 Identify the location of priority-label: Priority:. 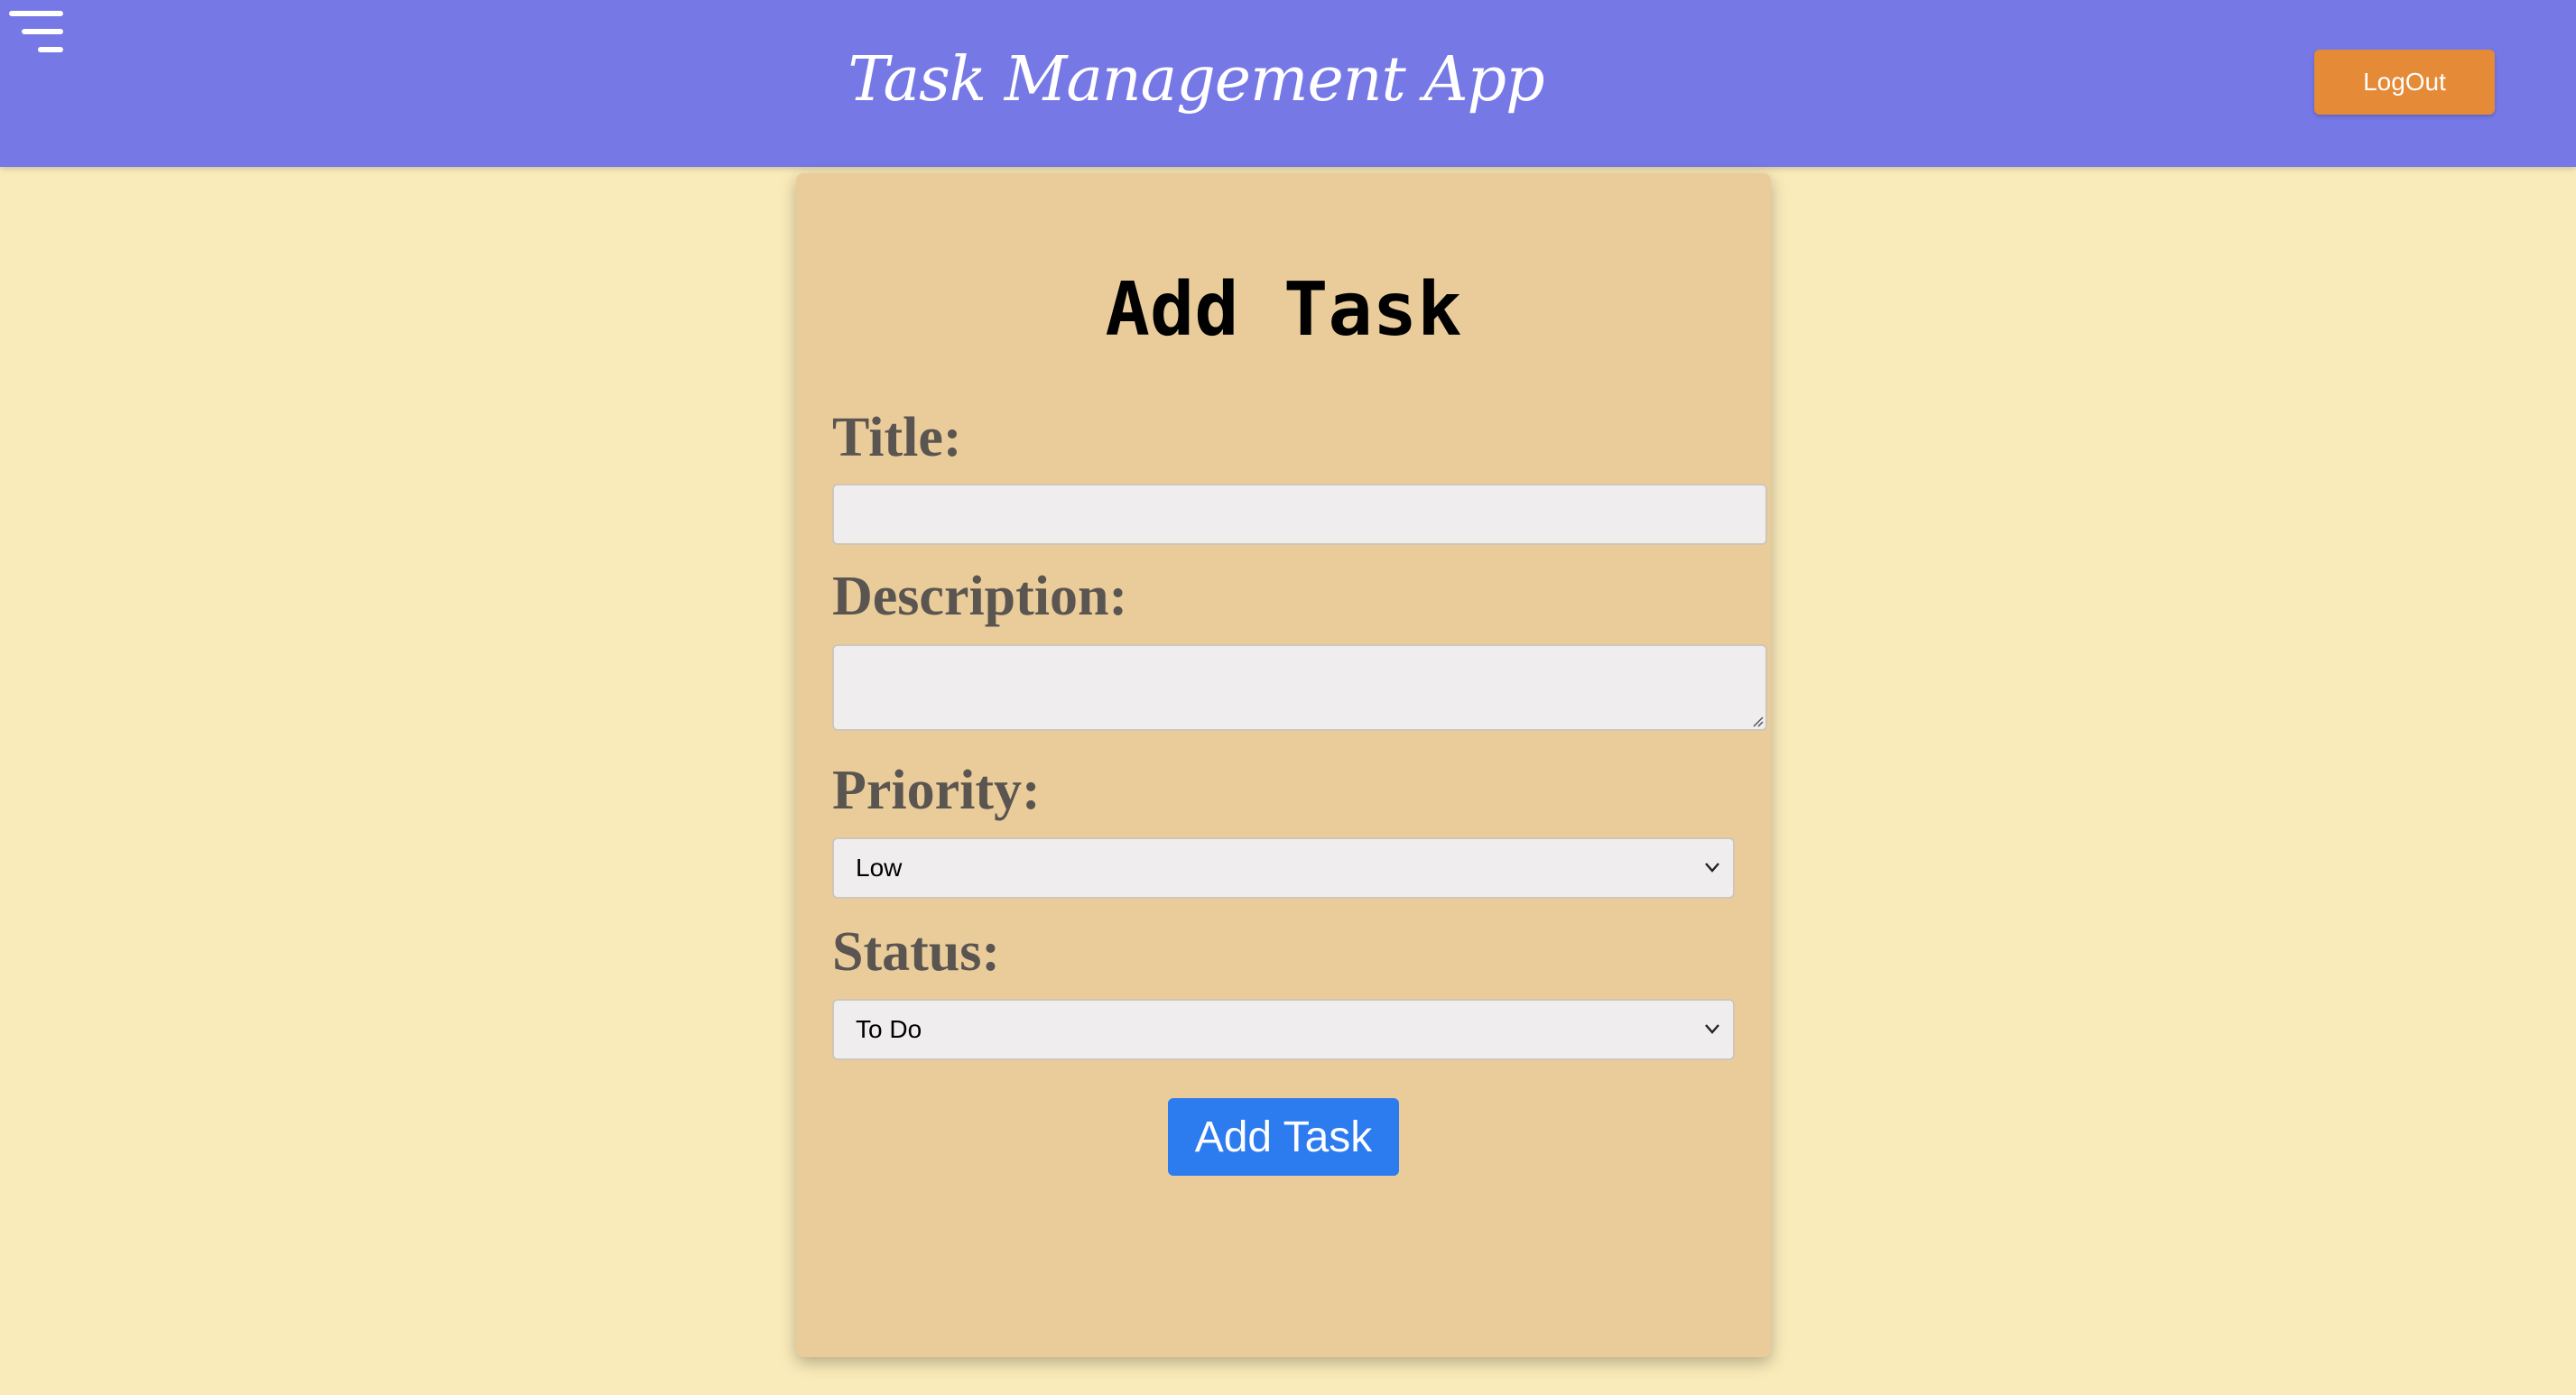
(936, 791).